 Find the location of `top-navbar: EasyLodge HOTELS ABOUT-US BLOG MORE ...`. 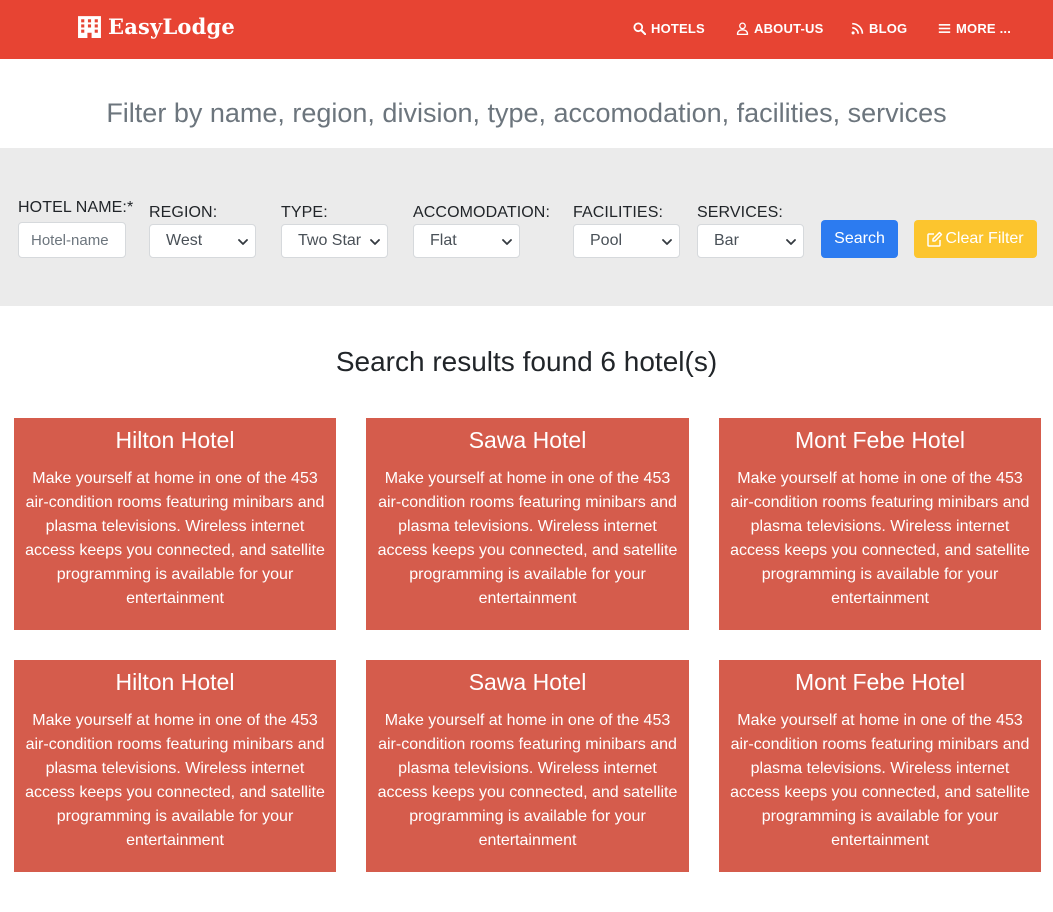

top-navbar: EasyLodge HOTELS ABOUT-US BLOG MORE ... is located at coordinates (526, 29).